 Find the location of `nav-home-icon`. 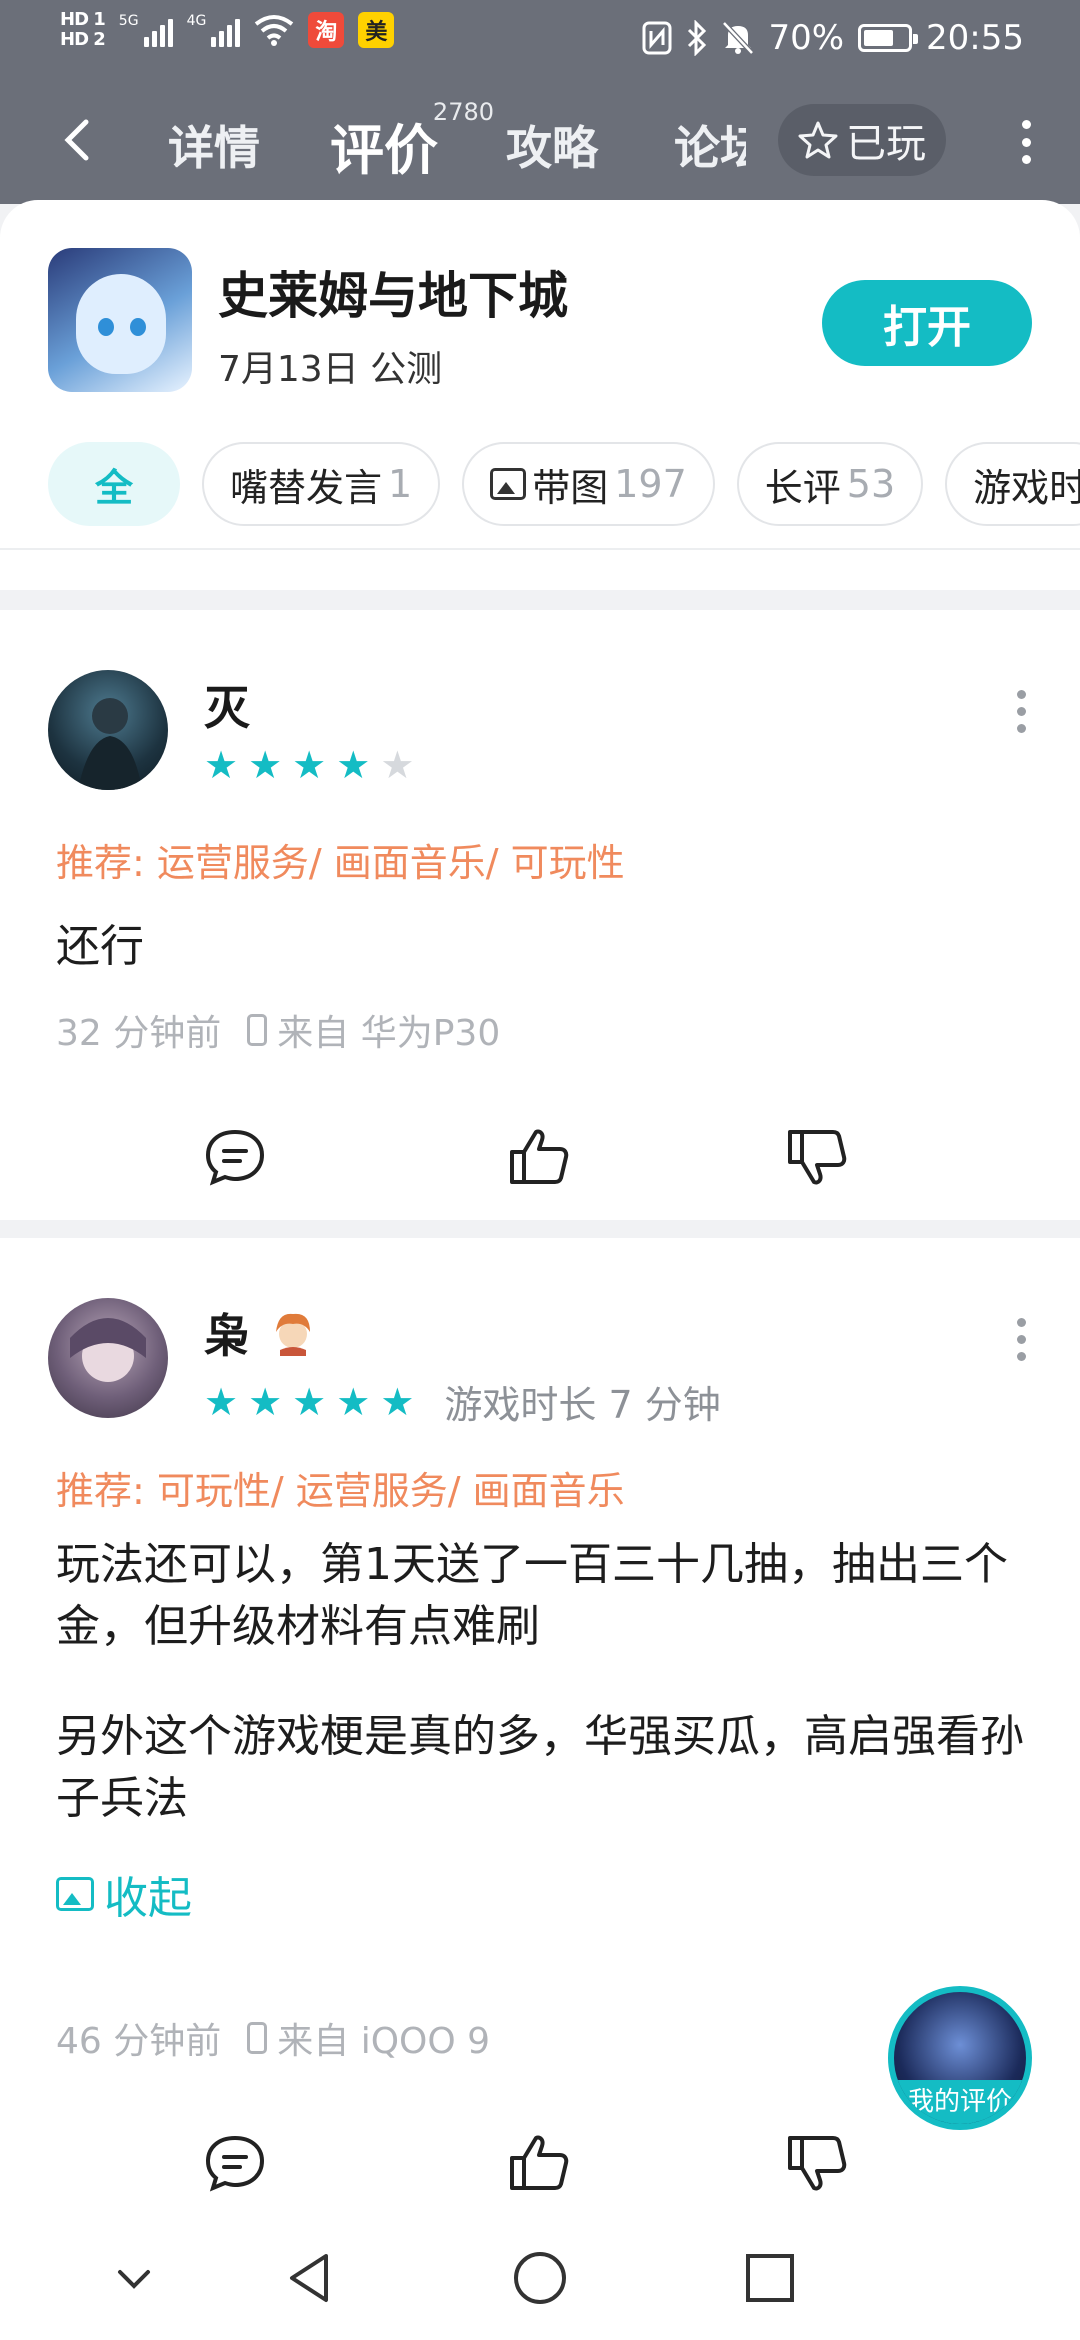

nav-home-icon is located at coordinates (540, 2278).